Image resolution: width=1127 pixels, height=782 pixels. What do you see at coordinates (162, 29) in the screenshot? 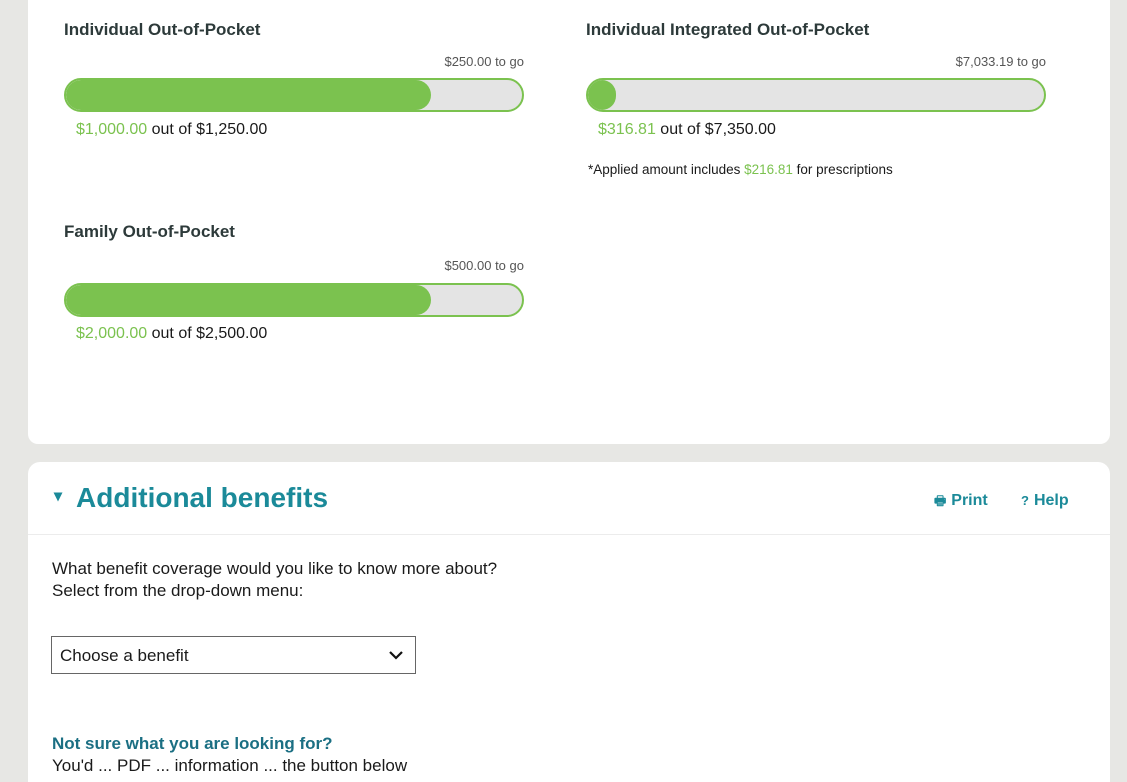
I see `meter-title: Individual Out-of-Pocket` at bounding box center [162, 29].